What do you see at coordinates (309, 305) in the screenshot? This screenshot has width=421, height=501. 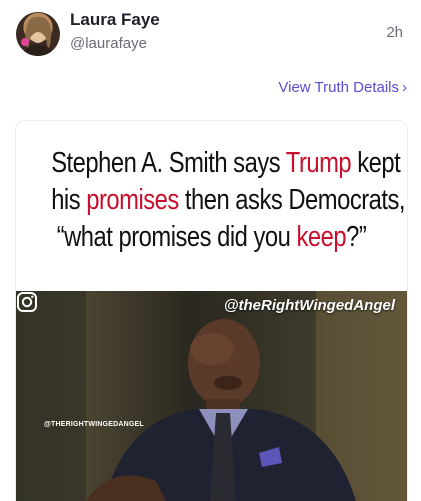 I see `watermark-text: @theRightWingedAngel` at bounding box center [309, 305].